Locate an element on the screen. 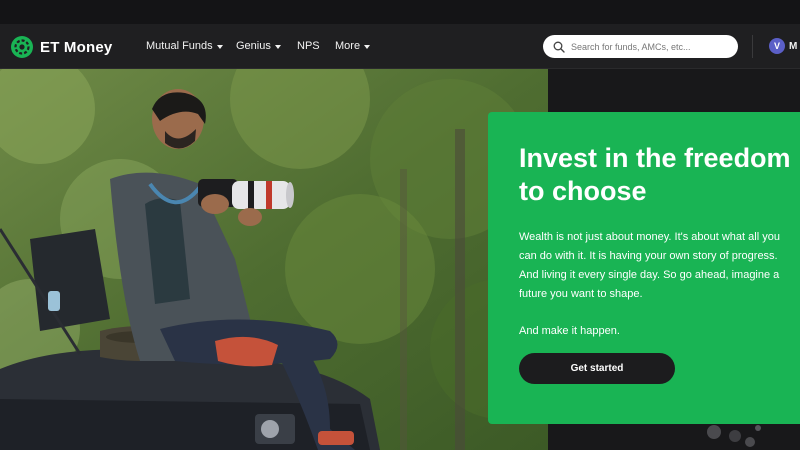 The width and height of the screenshot is (800, 450). nav-item-genius: Genius is located at coordinates (258, 46).